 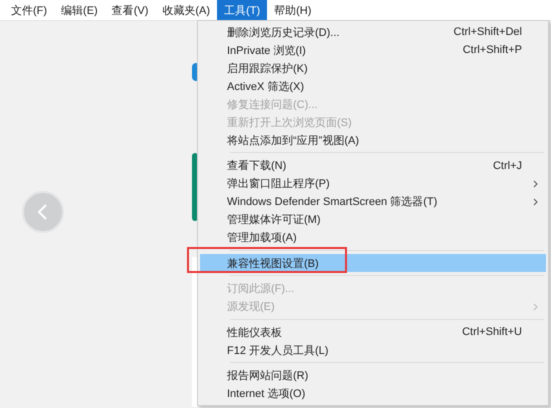 What do you see at coordinates (373, 350) in the screenshot?
I see `menu-item: F12 开发人员工具(L)` at bounding box center [373, 350].